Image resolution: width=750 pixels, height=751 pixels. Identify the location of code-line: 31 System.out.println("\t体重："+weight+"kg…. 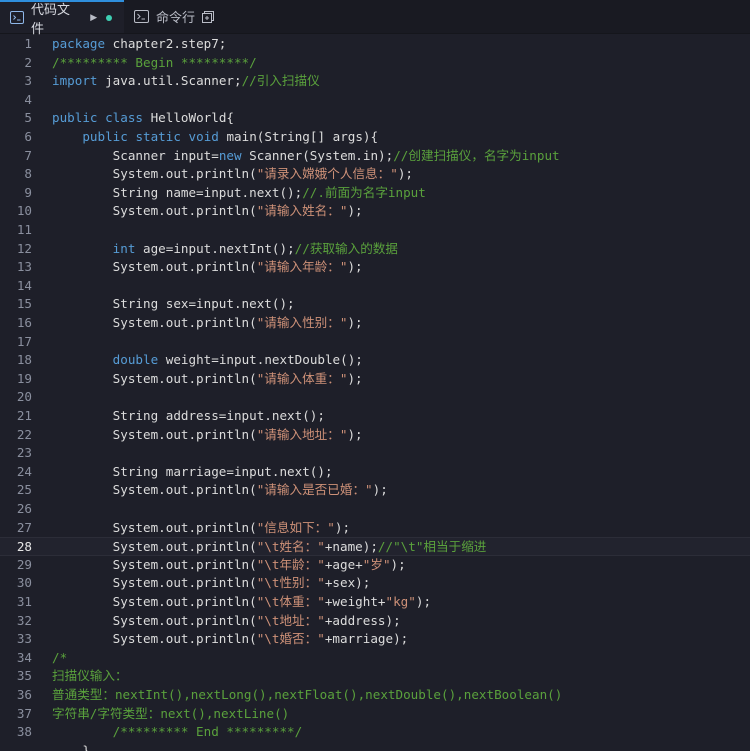
(375, 602).